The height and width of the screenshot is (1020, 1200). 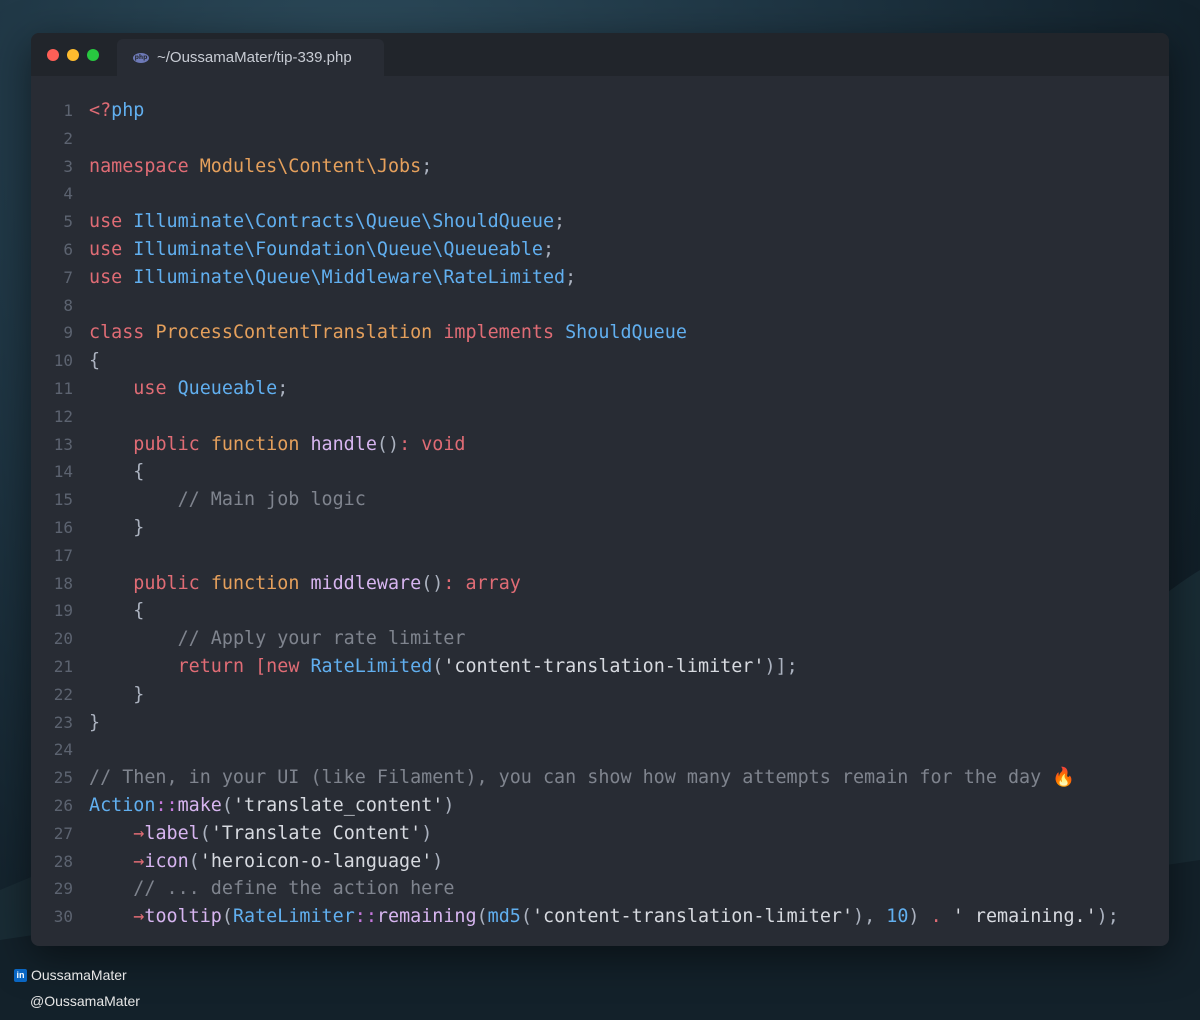 I want to click on code-token: (), so click(x=432, y=583).